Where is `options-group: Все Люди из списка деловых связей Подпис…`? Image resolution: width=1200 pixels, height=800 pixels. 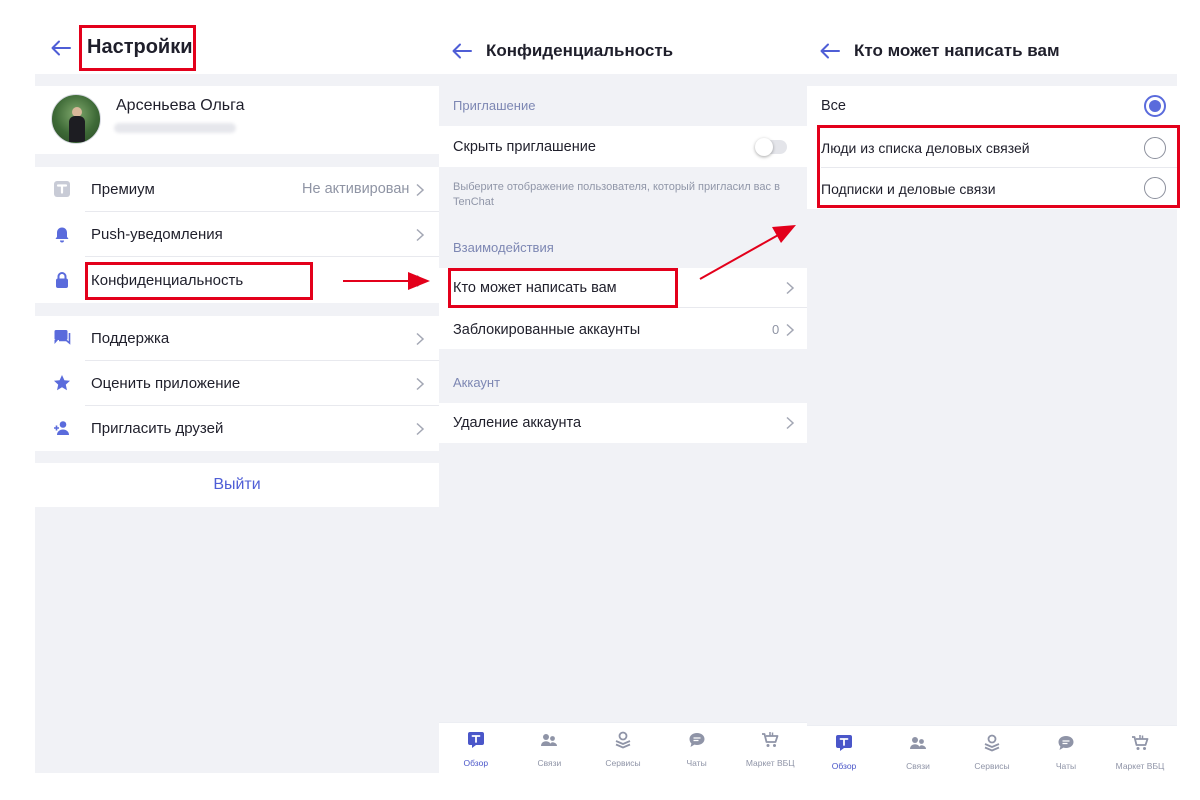 options-group: Все Люди из списка деловых связей Подпис… is located at coordinates (992, 147).